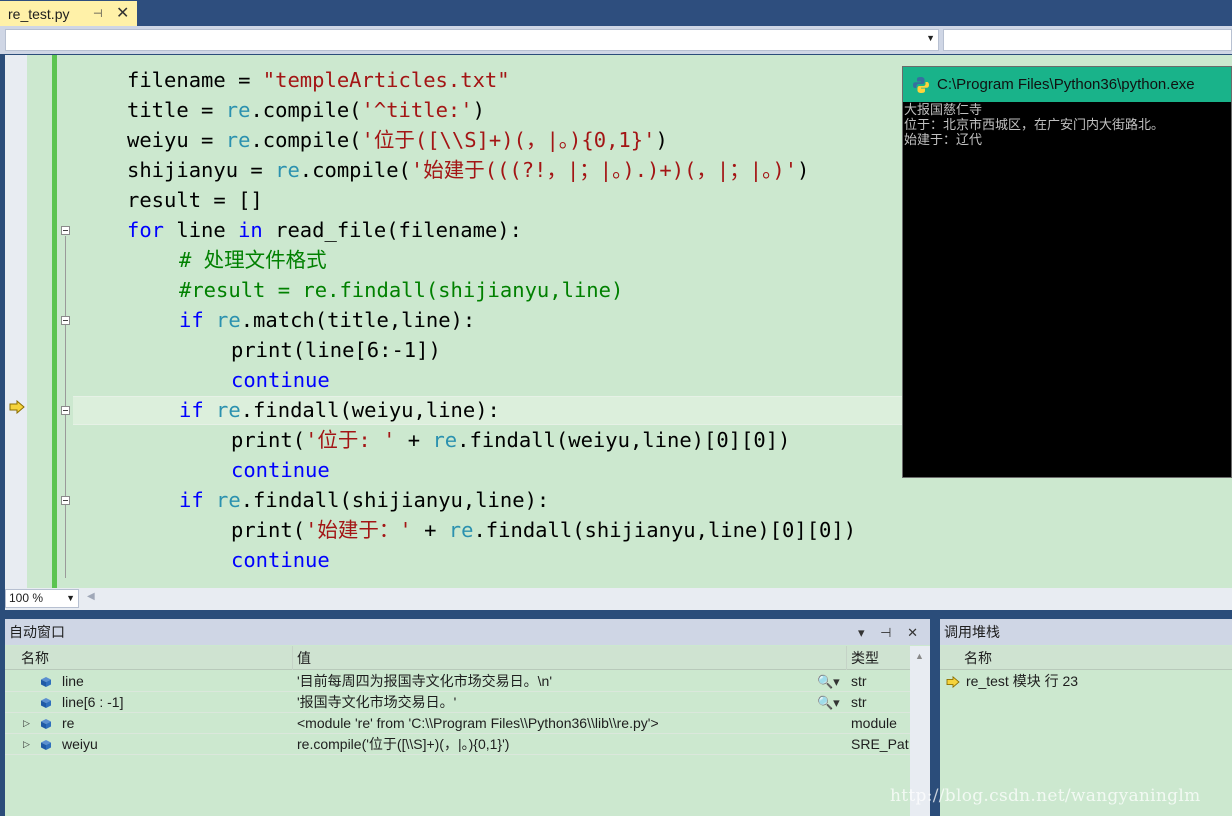  I want to click on python-icon, so click(921, 85).